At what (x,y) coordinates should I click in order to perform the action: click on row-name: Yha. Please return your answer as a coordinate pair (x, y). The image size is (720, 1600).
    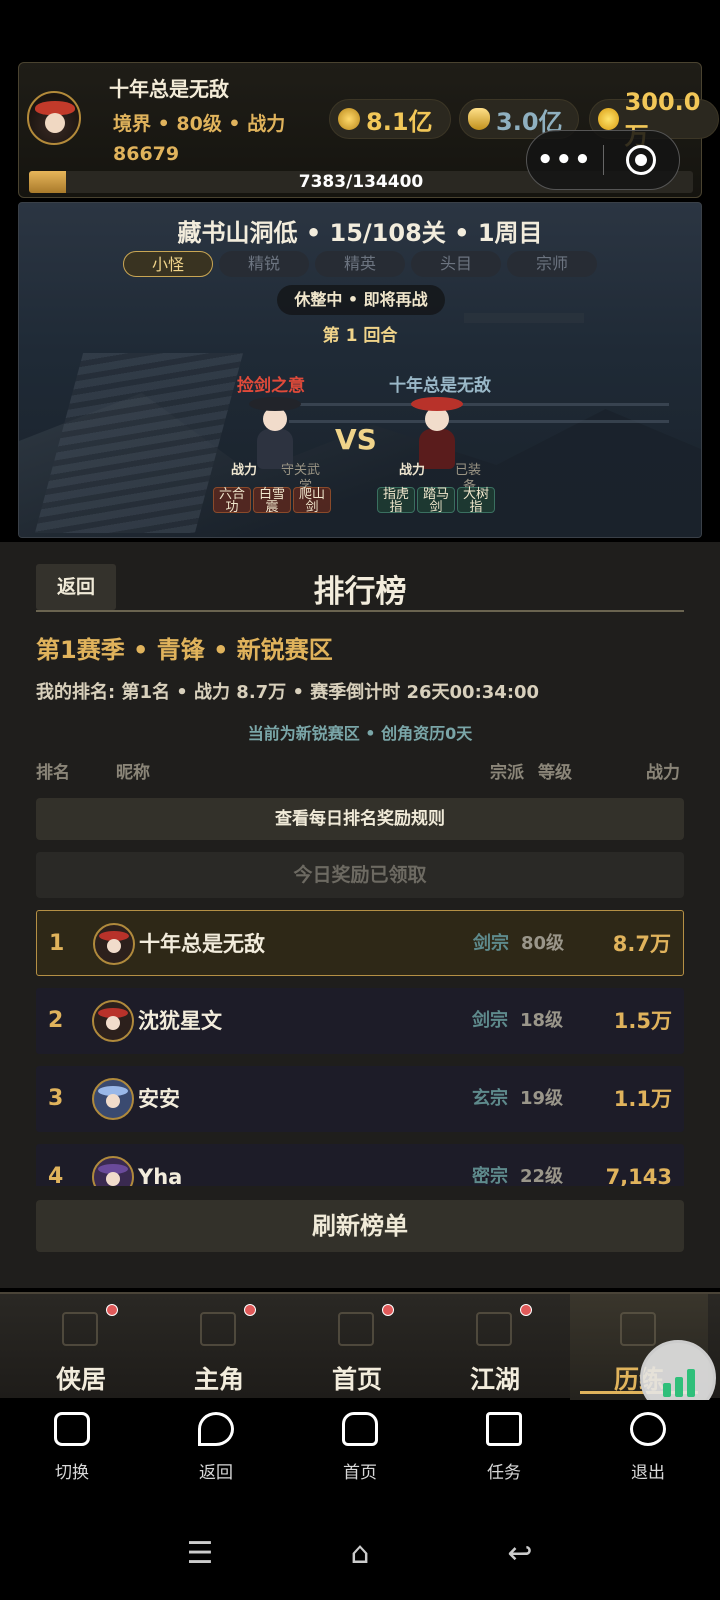
    Looking at the image, I should click on (160, 1175).